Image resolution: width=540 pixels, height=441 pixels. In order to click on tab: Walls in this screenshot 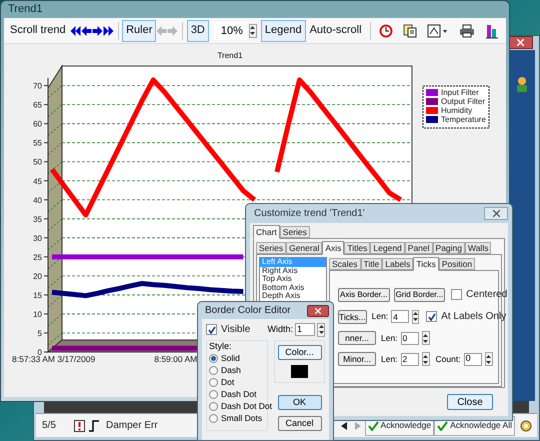, I will do `click(478, 248)`.